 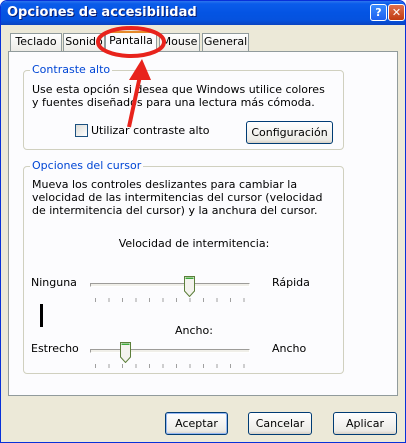 I want to click on tab-keyboard: Teclado, so click(x=36, y=42).